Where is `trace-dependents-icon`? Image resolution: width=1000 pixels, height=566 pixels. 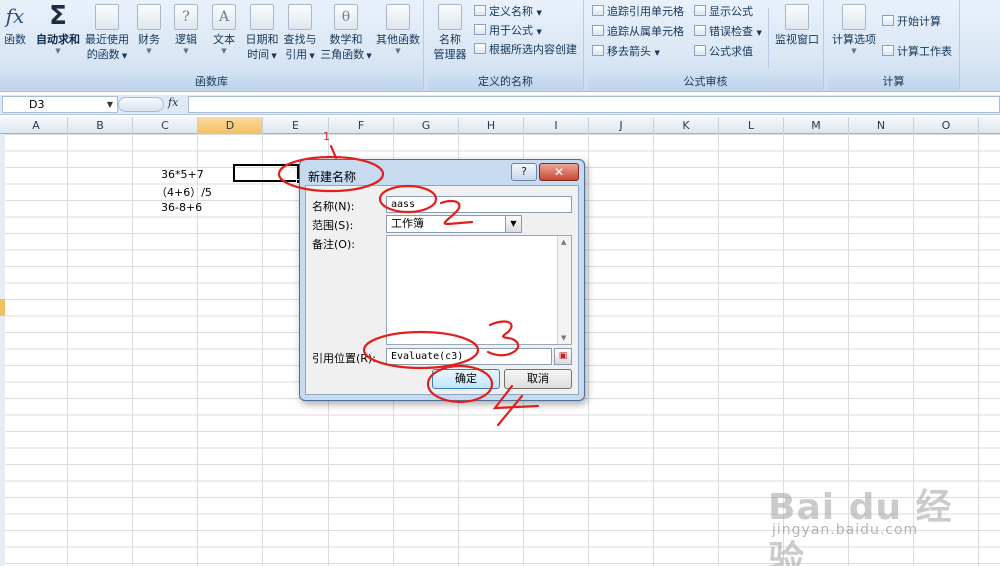
trace-dependents-icon is located at coordinates (598, 30).